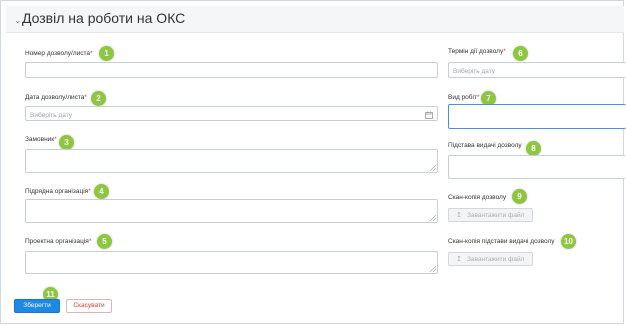  I want to click on permit-number-input, so click(231, 70).